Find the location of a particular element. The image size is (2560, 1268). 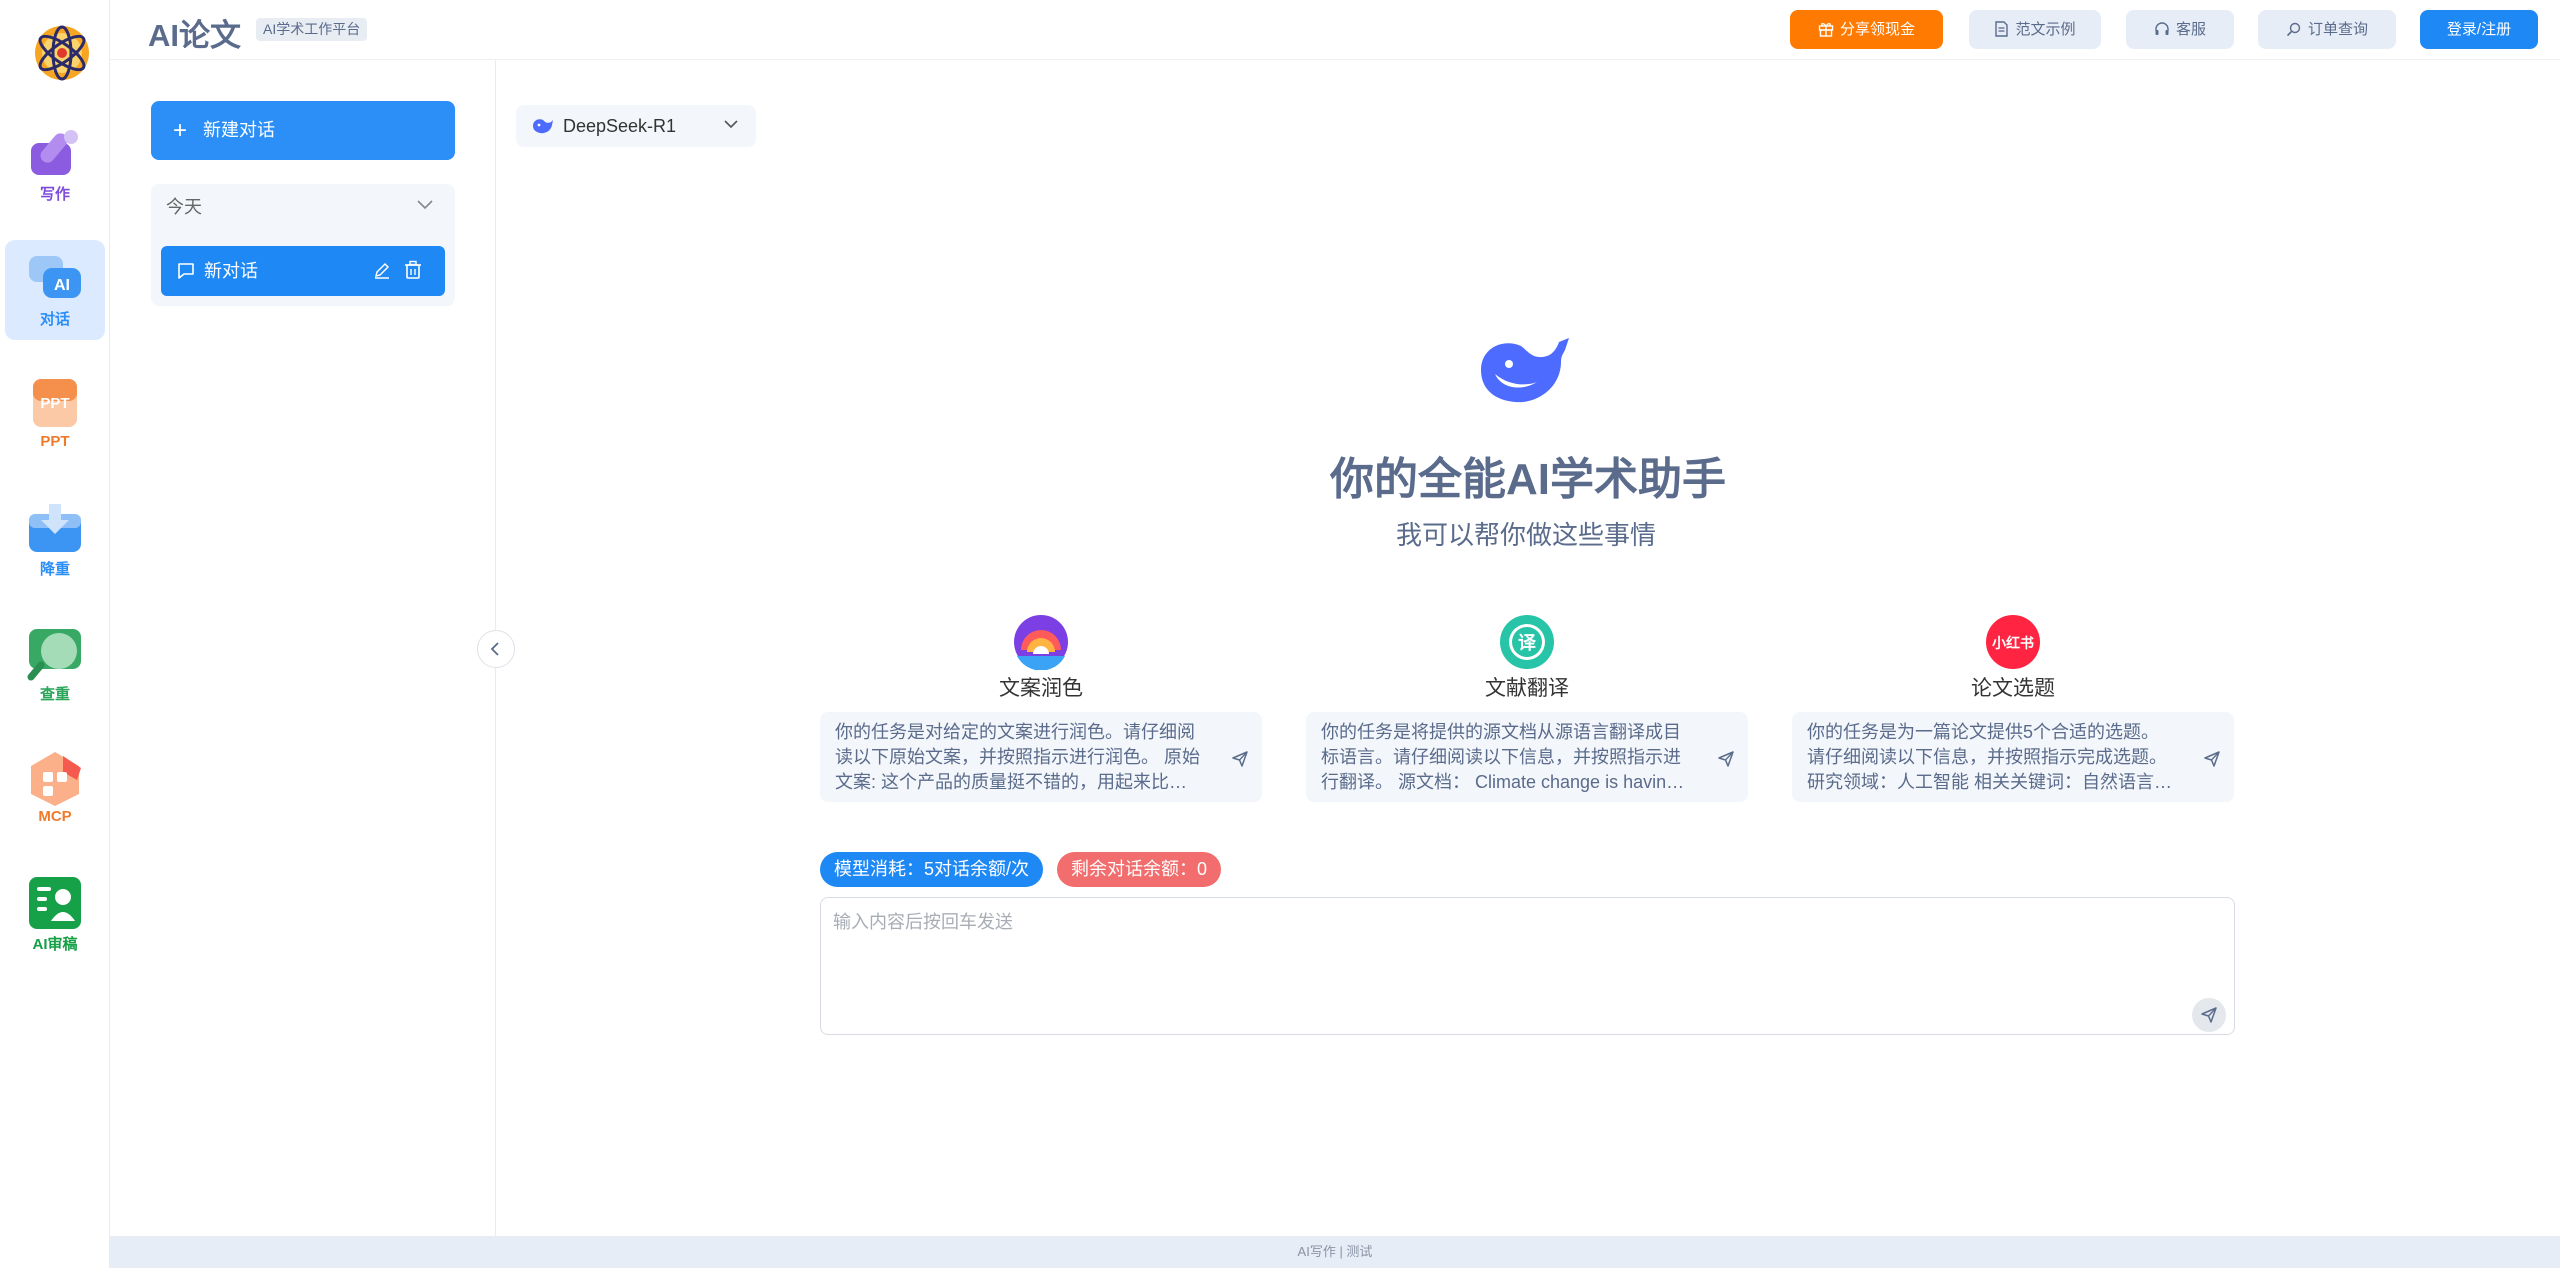

svg-text: 译 is located at coordinates (1527, 643).